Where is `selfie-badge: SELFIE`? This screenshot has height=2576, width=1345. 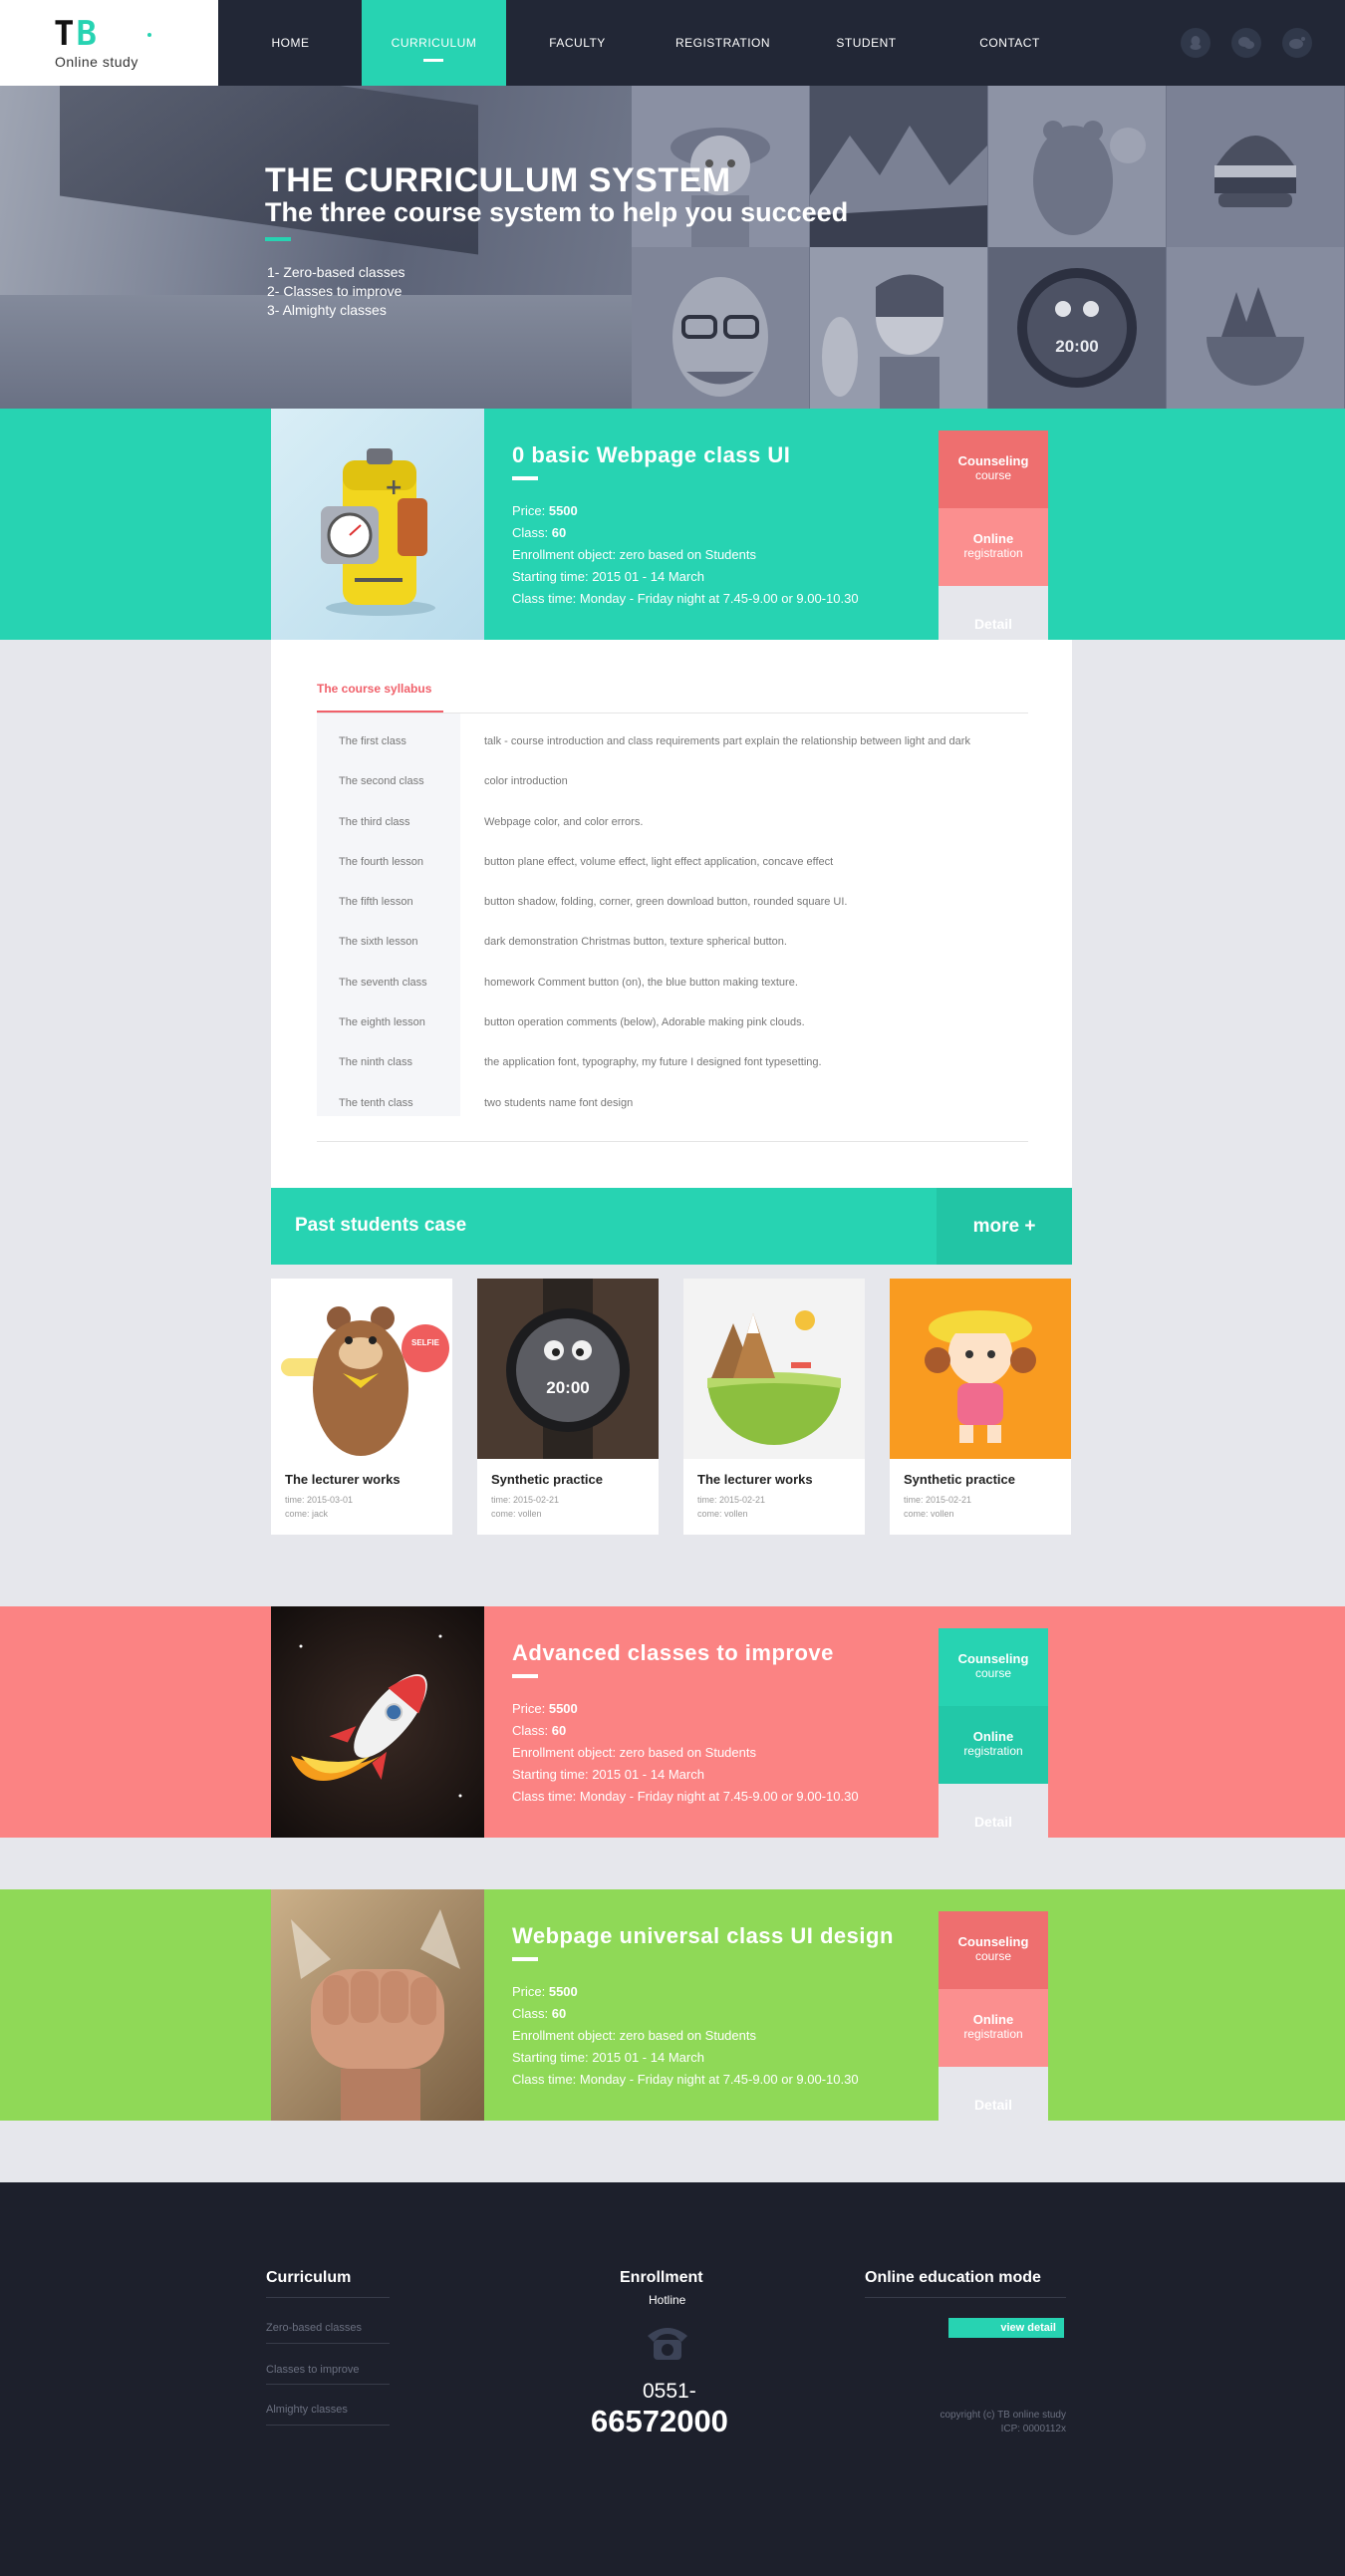
selfie-badge: SELFIE is located at coordinates (424, 1342).